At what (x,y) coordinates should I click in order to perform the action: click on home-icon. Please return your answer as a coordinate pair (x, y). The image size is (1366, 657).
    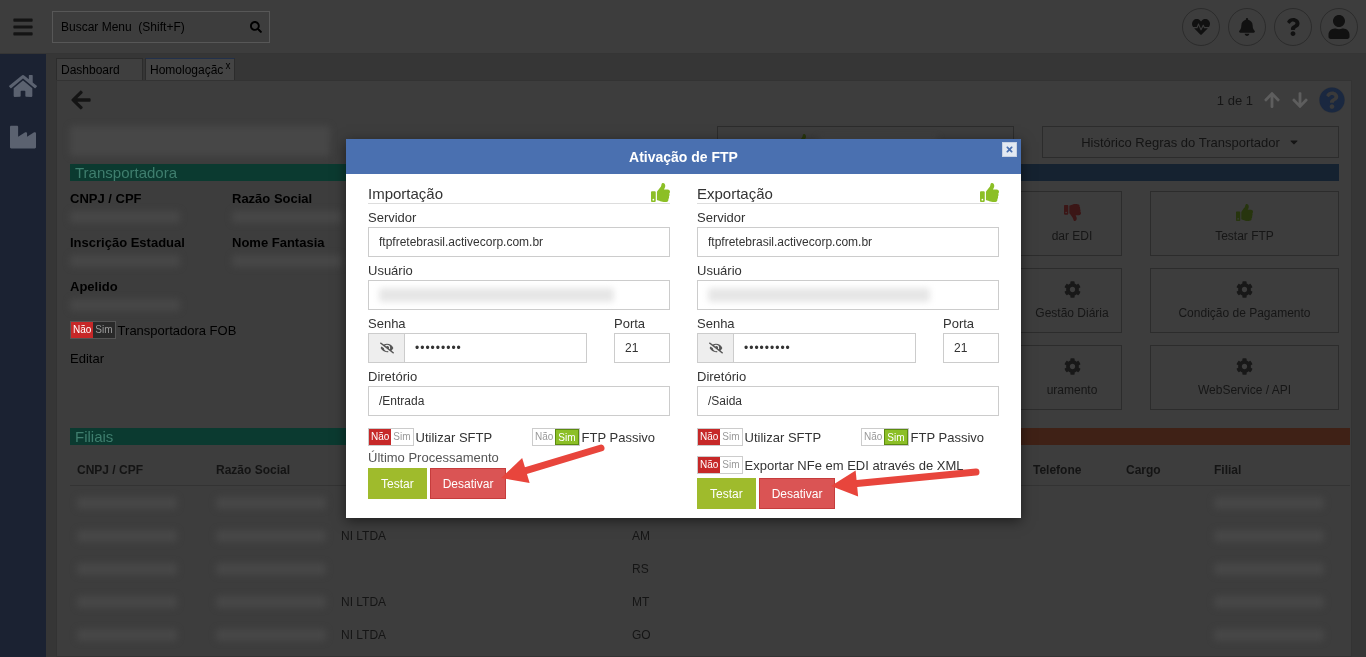
    Looking at the image, I should click on (23, 86).